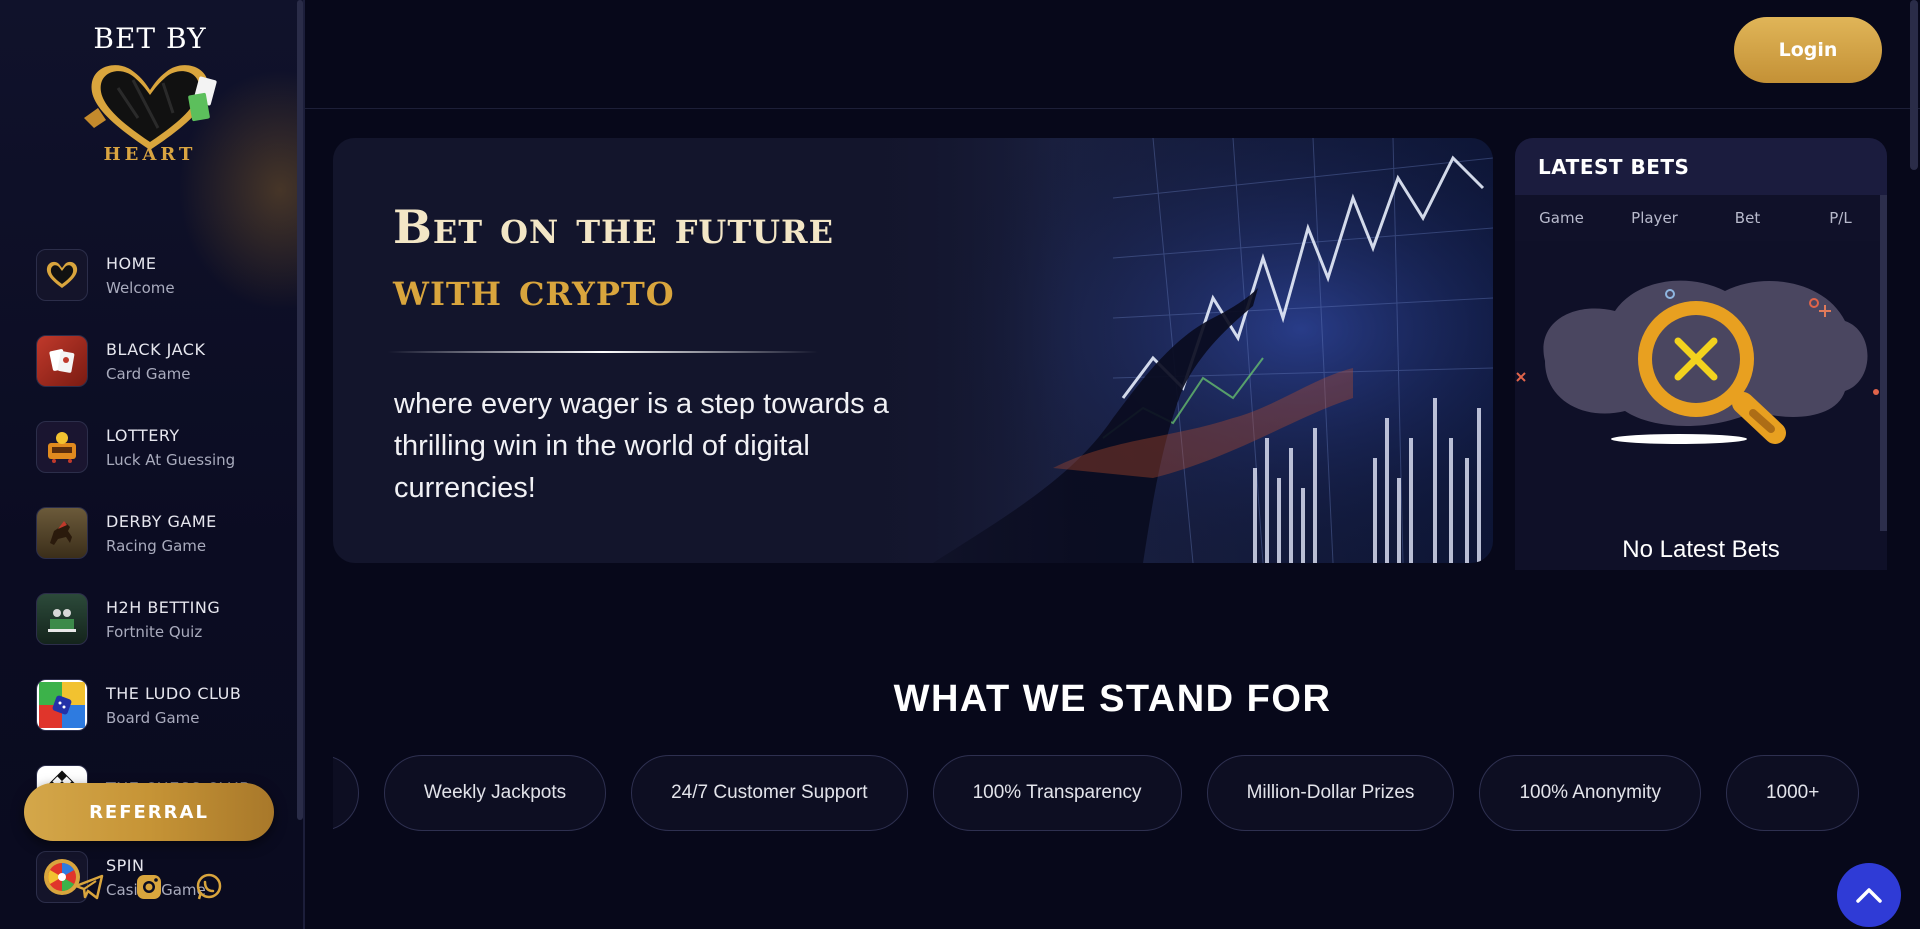 Image resolution: width=1920 pixels, height=929 pixels. What do you see at coordinates (156, 349) in the screenshot?
I see `sidebar-item-title: BLACK JACK` at bounding box center [156, 349].